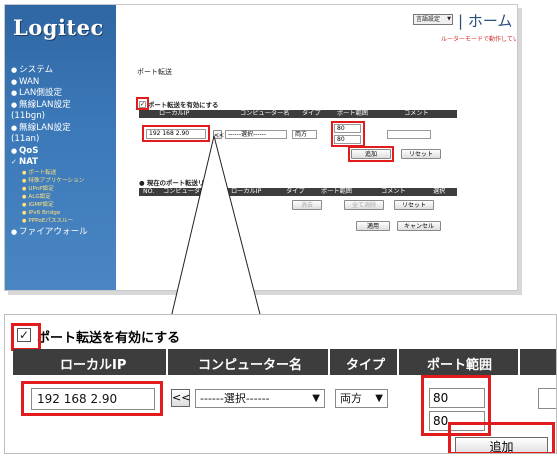  What do you see at coordinates (409, 134) in the screenshot?
I see `comment-input-mini` at bounding box center [409, 134].